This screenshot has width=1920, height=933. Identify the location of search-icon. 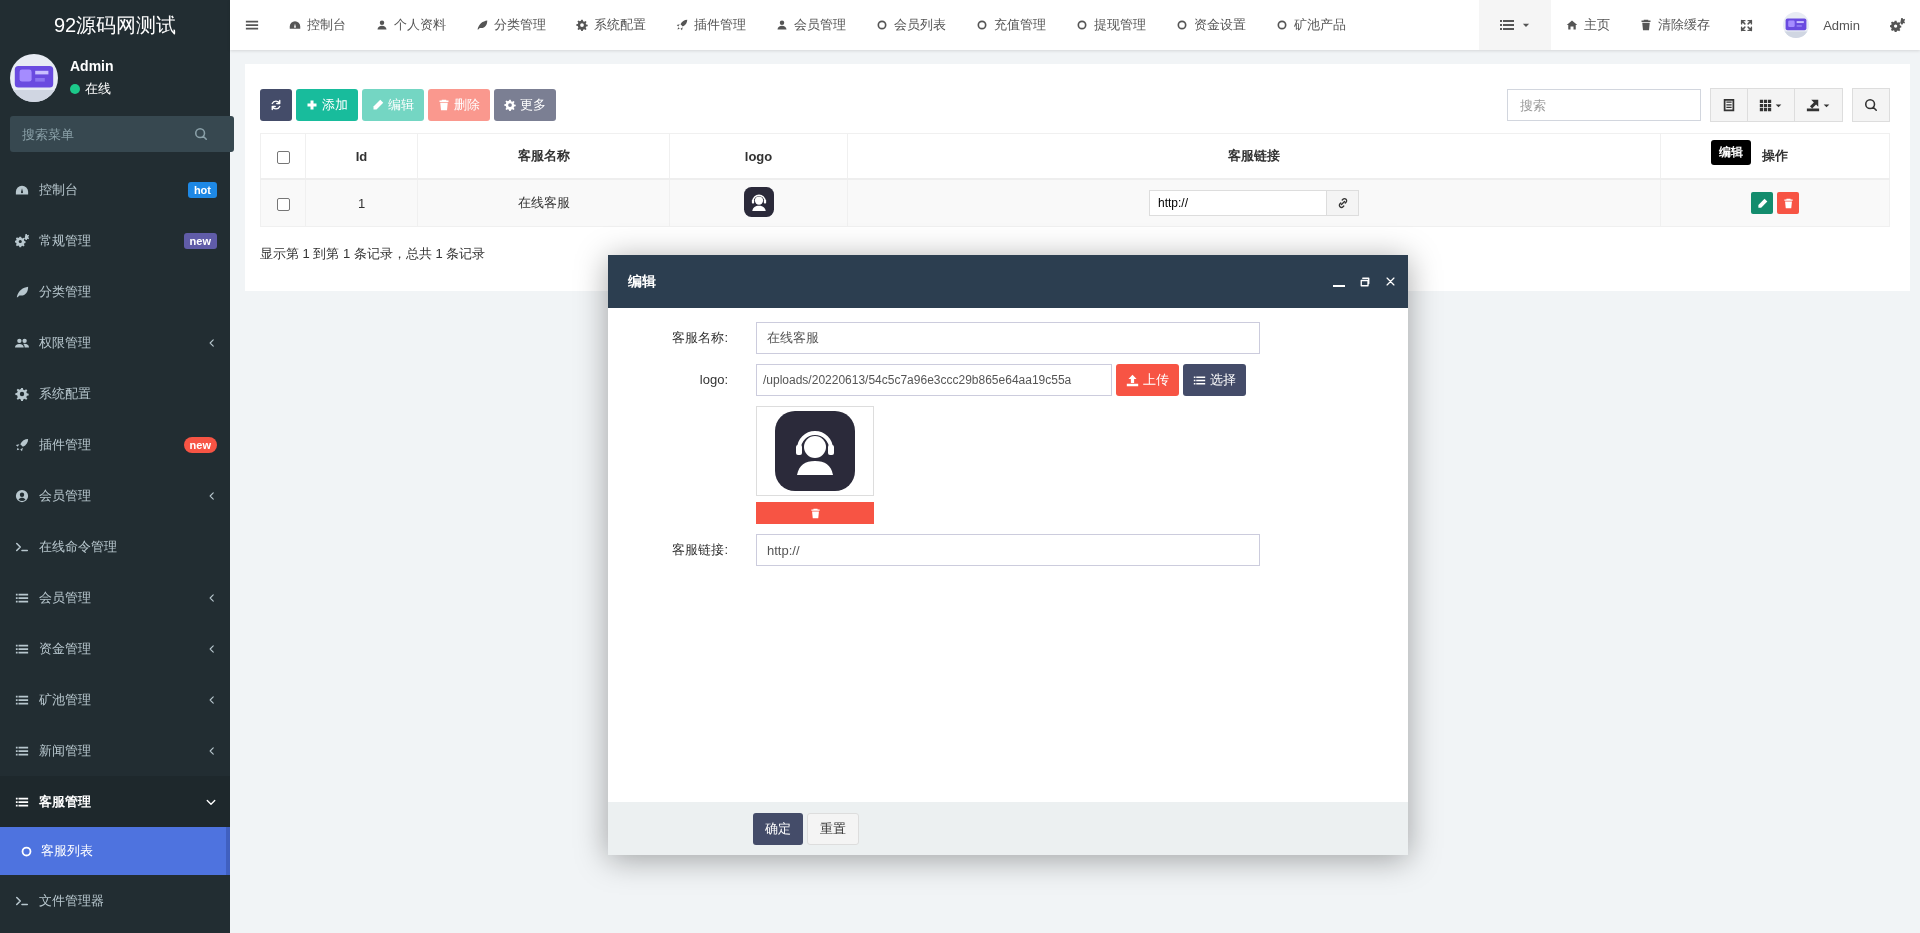
(1871, 105).